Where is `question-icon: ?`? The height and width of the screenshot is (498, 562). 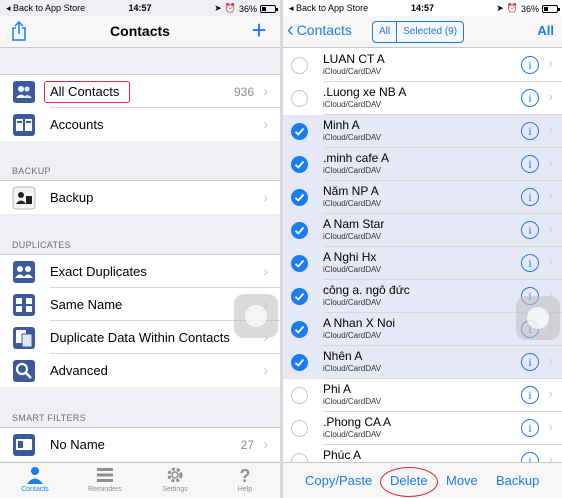 question-icon: ? is located at coordinates (245, 475).